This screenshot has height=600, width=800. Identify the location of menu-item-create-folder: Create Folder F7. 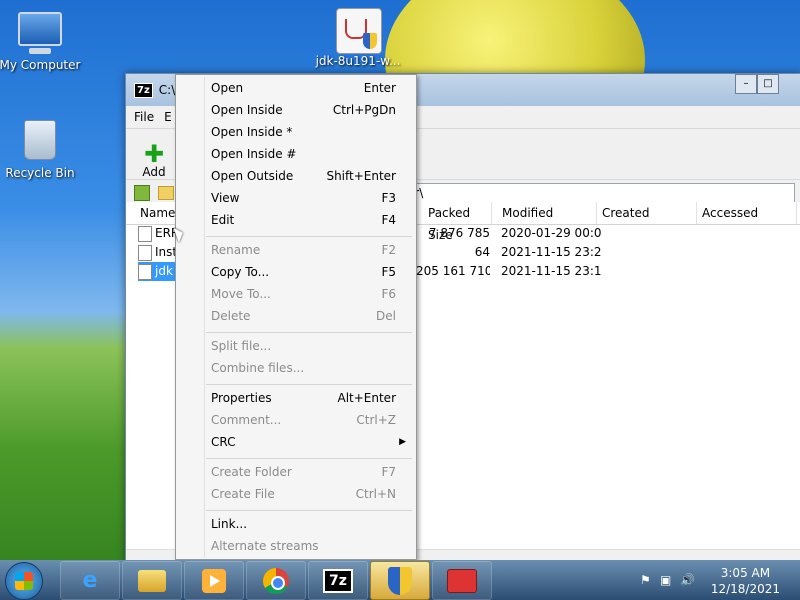
(296, 472).